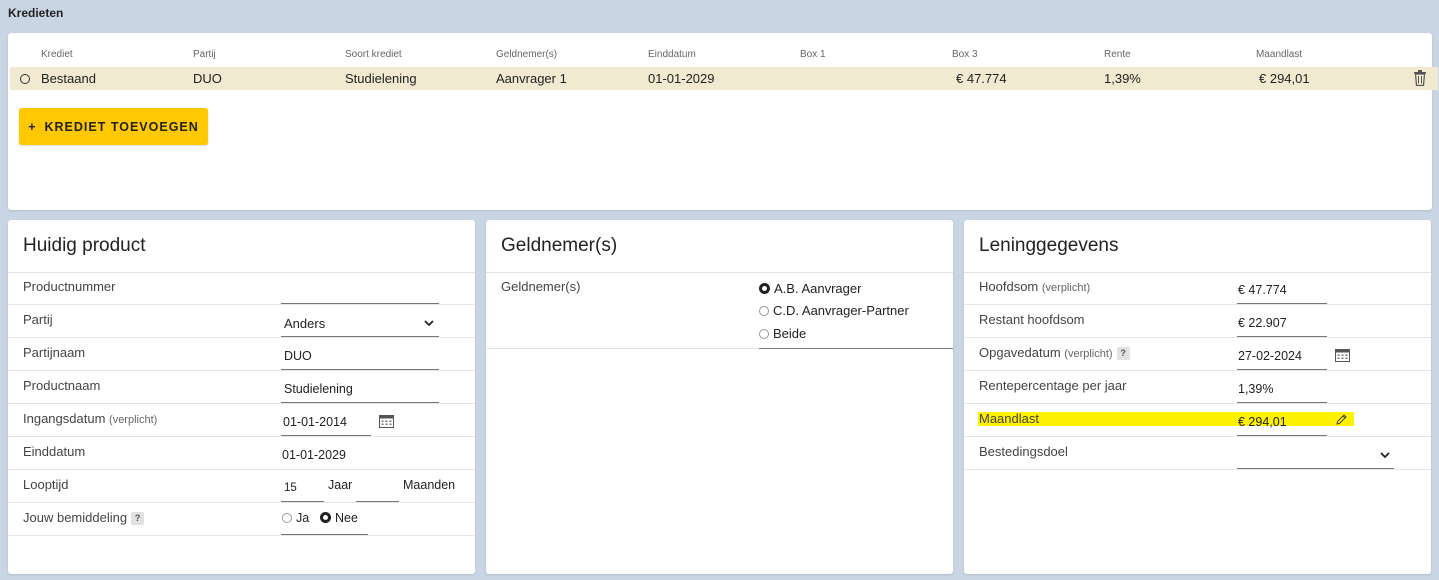  What do you see at coordinates (340, 485) in the screenshot?
I see `jaar-label: Jaar` at bounding box center [340, 485].